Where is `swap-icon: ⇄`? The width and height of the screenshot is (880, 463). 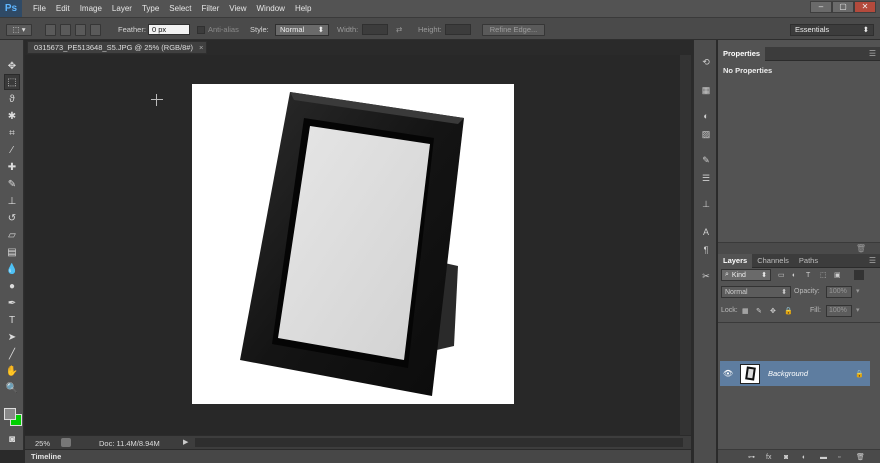 swap-icon: ⇄ is located at coordinates (399, 29).